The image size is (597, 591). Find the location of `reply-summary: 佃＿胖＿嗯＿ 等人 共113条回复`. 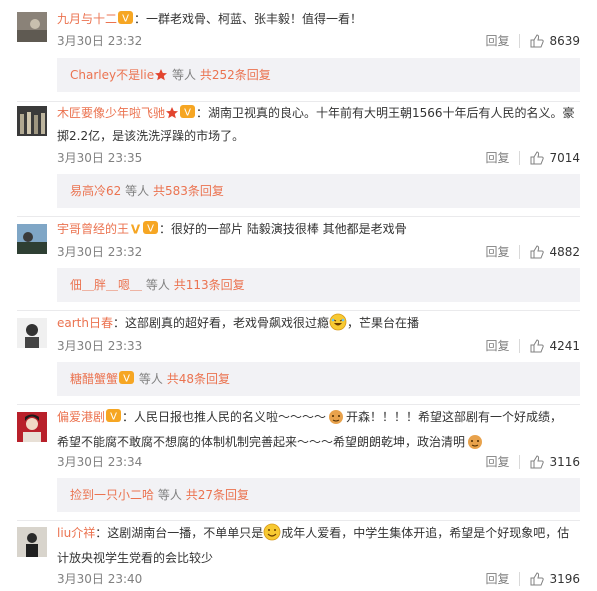

reply-summary: 佃＿胖＿嗯＿ 等人 共113条回复 is located at coordinates (318, 285).